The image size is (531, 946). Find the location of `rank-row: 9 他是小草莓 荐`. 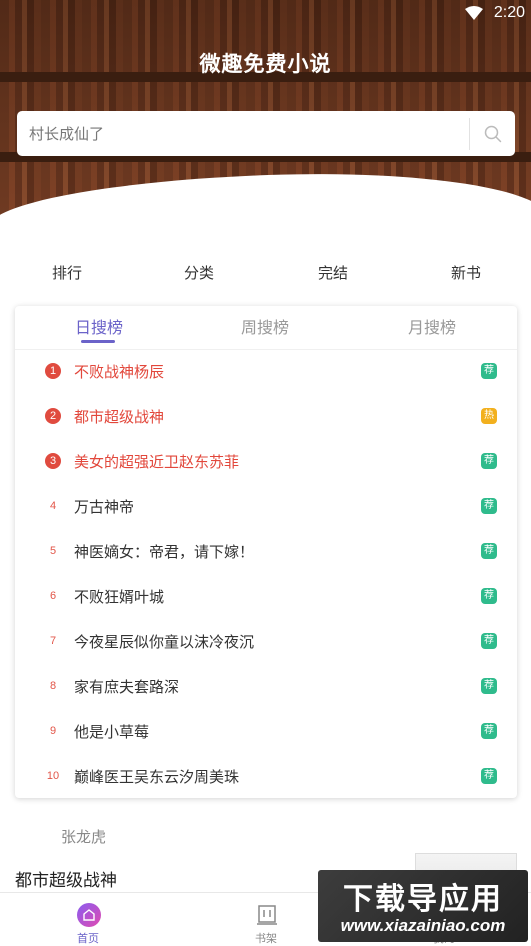

rank-row: 9 他是小草莓 荐 is located at coordinates (266, 731).